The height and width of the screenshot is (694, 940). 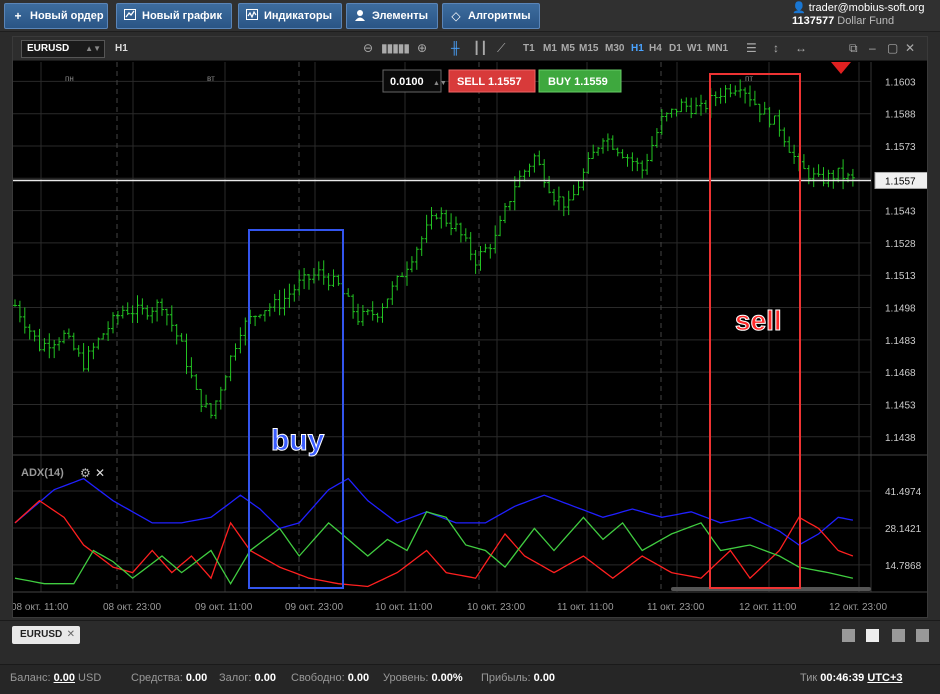 What do you see at coordinates (568, 48) in the screenshot?
I see `timeframe-m5-button: M5` at bounding box center [568, 48].